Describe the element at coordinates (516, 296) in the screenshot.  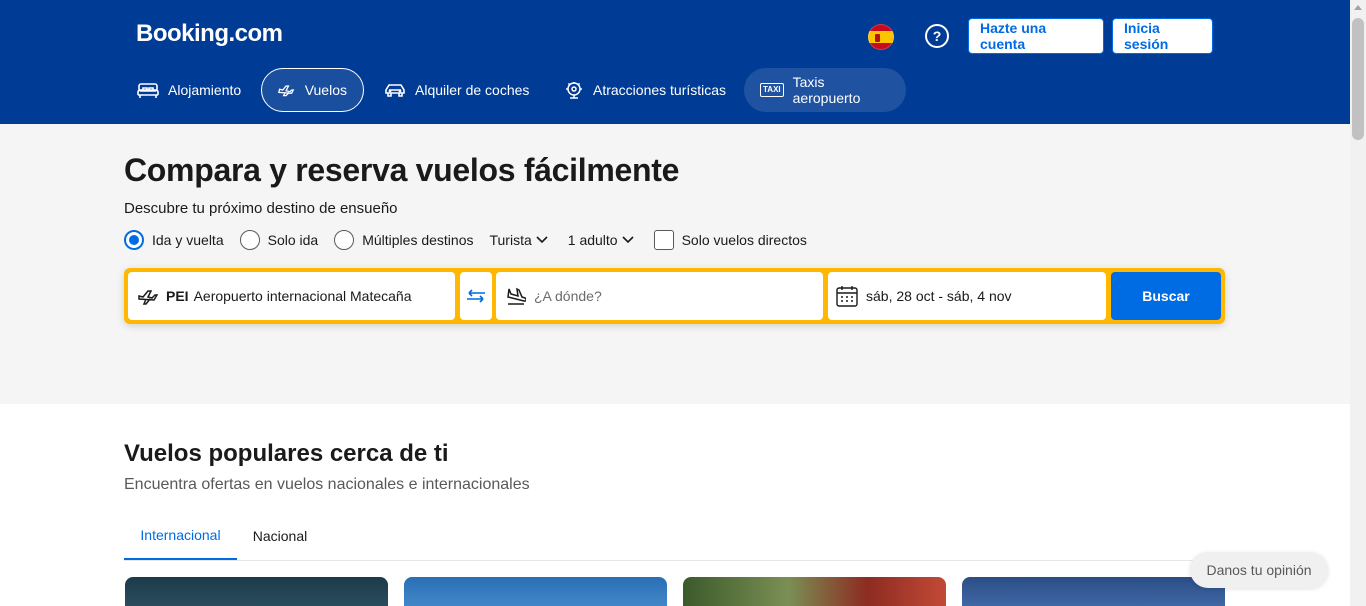
I see `plane-landing-icon` at that location.